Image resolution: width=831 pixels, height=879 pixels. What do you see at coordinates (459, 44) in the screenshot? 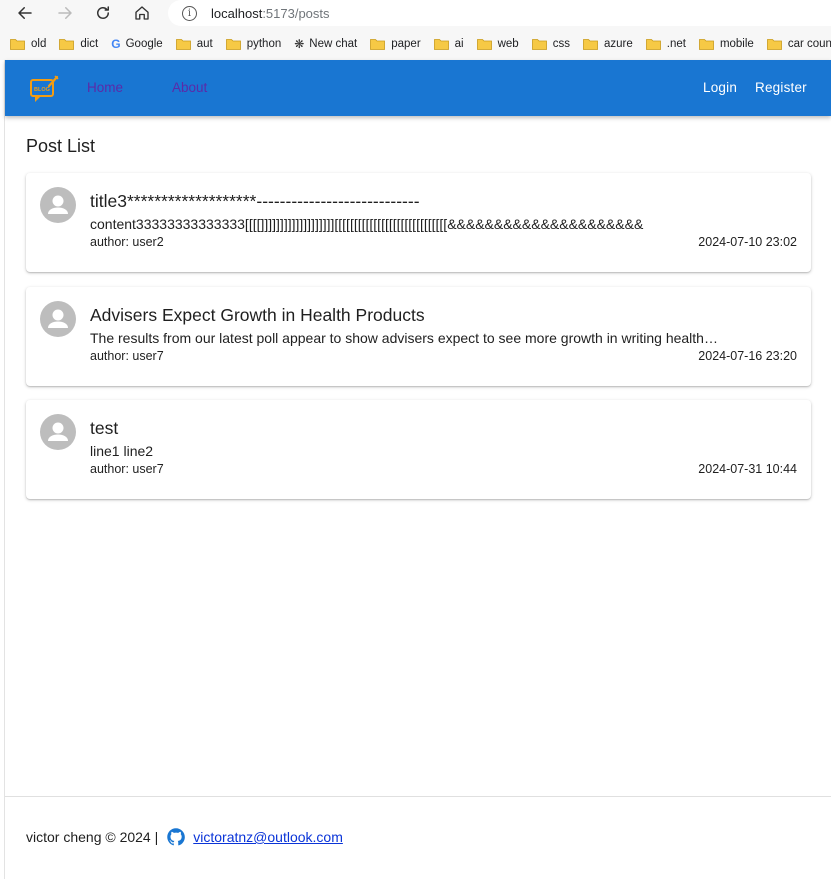
I see `bookmark-label: ai` at bounding box center [459, 44].